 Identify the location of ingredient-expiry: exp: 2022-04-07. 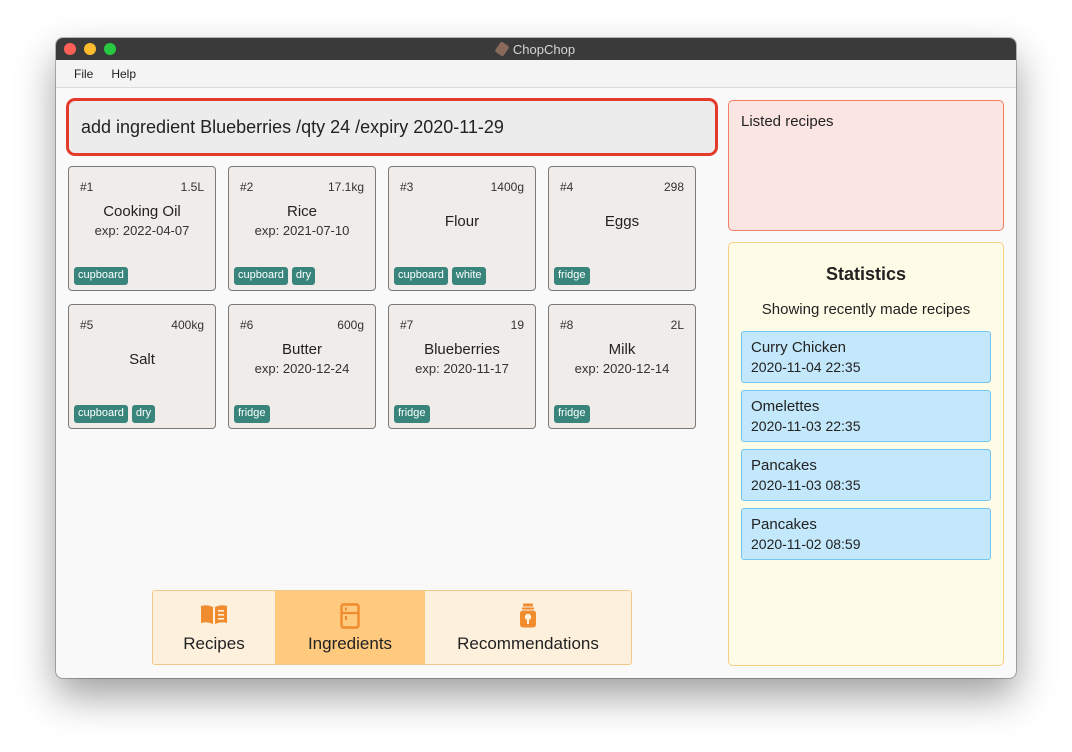
(142, 230).